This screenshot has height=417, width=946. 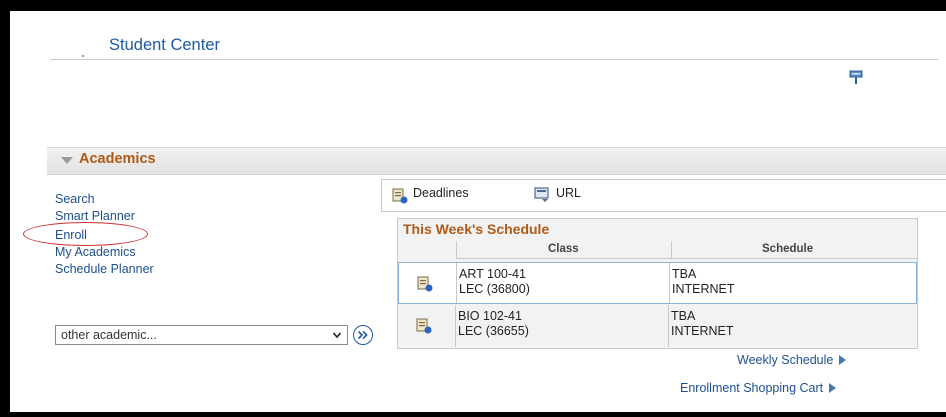 What do you see at coordinates (493, 331) in the screenshot?
I see `class-section: LEC (36655)` at bounding box center [493, 331].